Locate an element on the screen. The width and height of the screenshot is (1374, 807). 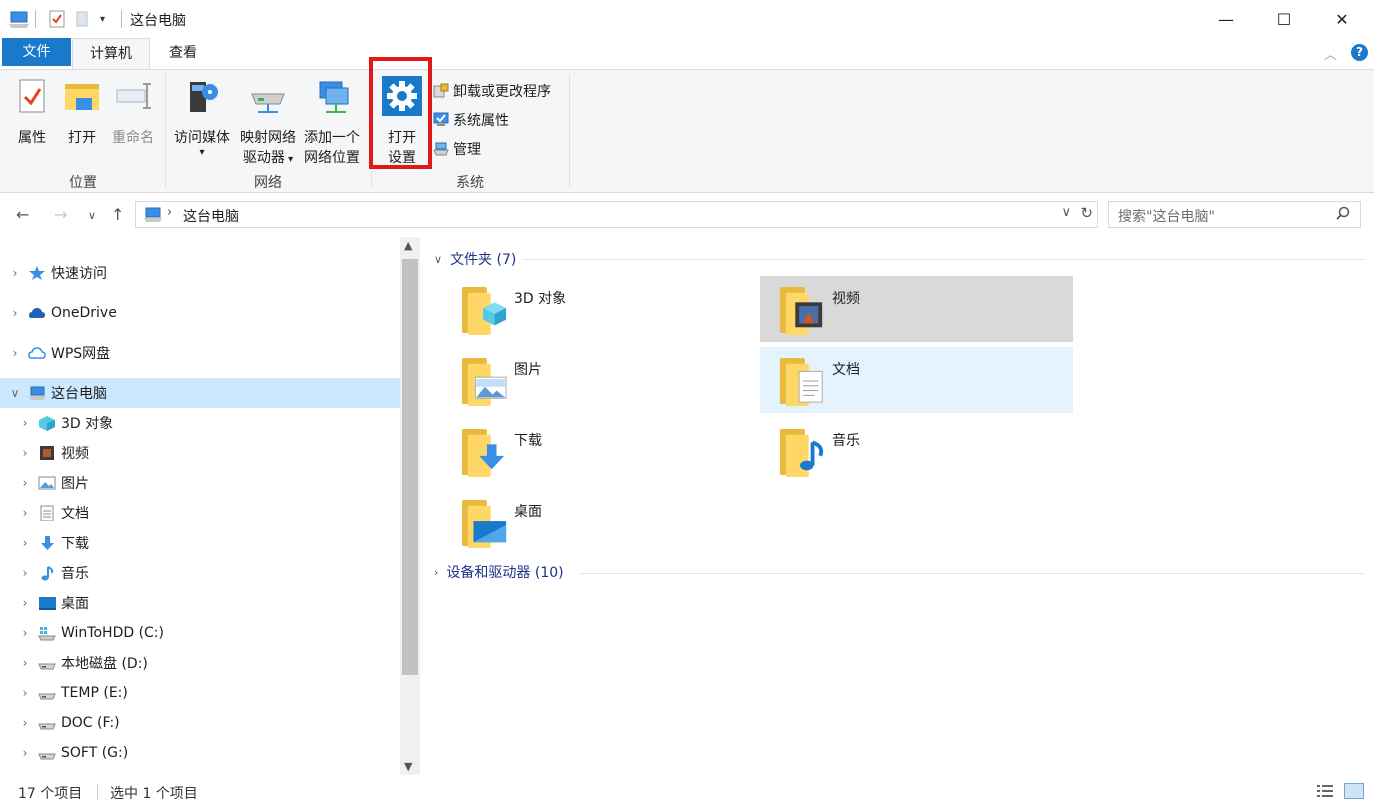
nav-item: › WinToHDD (C:) is located at coordinates (200, 633).